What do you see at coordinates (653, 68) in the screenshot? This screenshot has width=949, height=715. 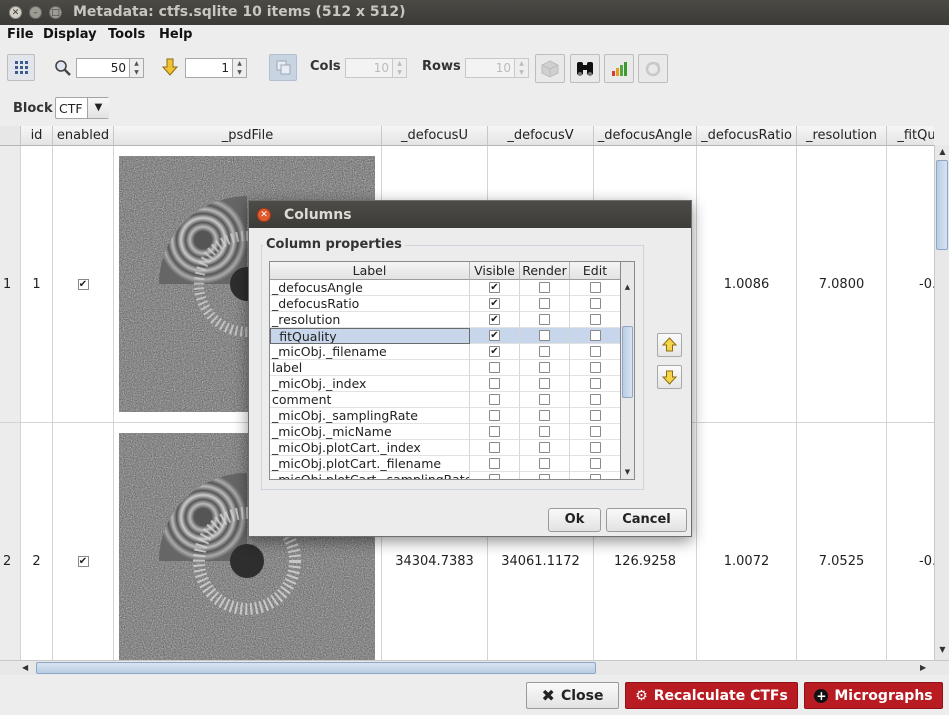 I see `refresh-button` at bounding box center [653, 68].